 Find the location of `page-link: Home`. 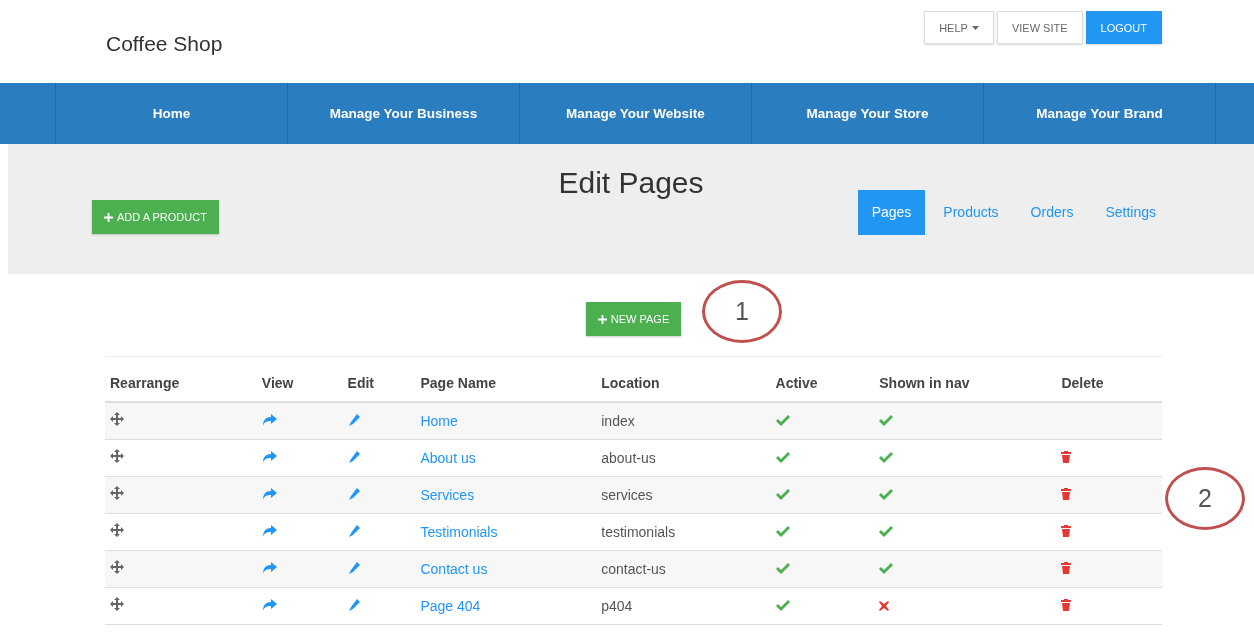

page-link: Home is located at coordinates (439, 420).